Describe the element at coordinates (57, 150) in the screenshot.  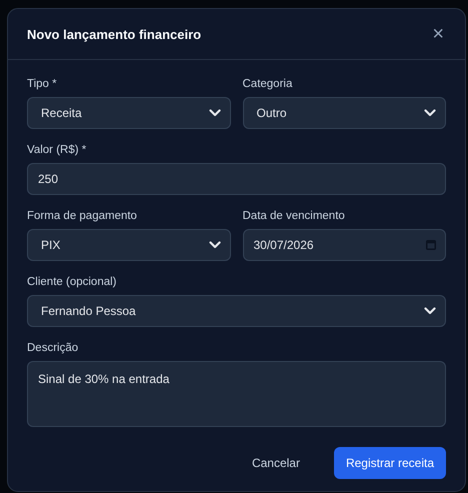
I see `field-label: Valor (R$) *` at that location.